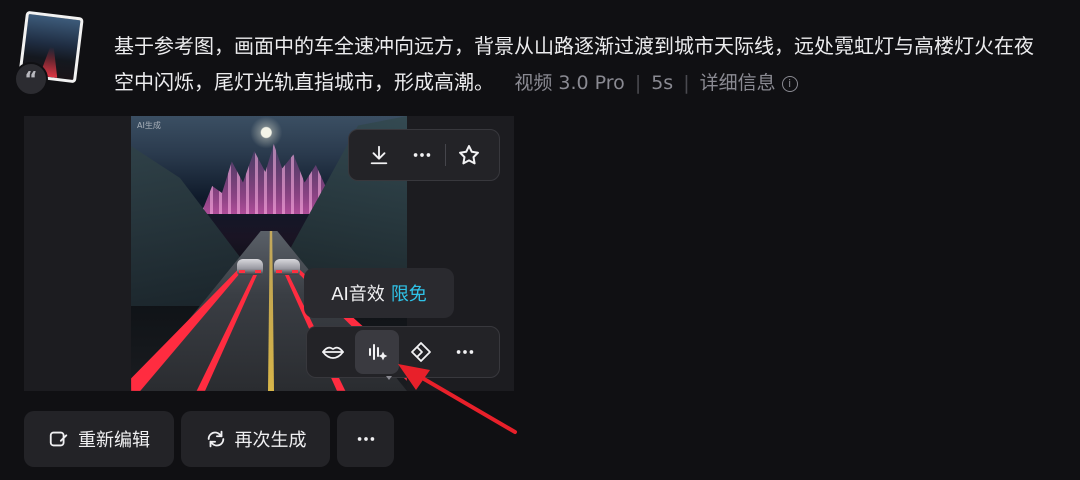  What do you see at coordinates (149, 125) in the screenshot?
I see `watermark: AI生成` at bounding box center [149, 125].